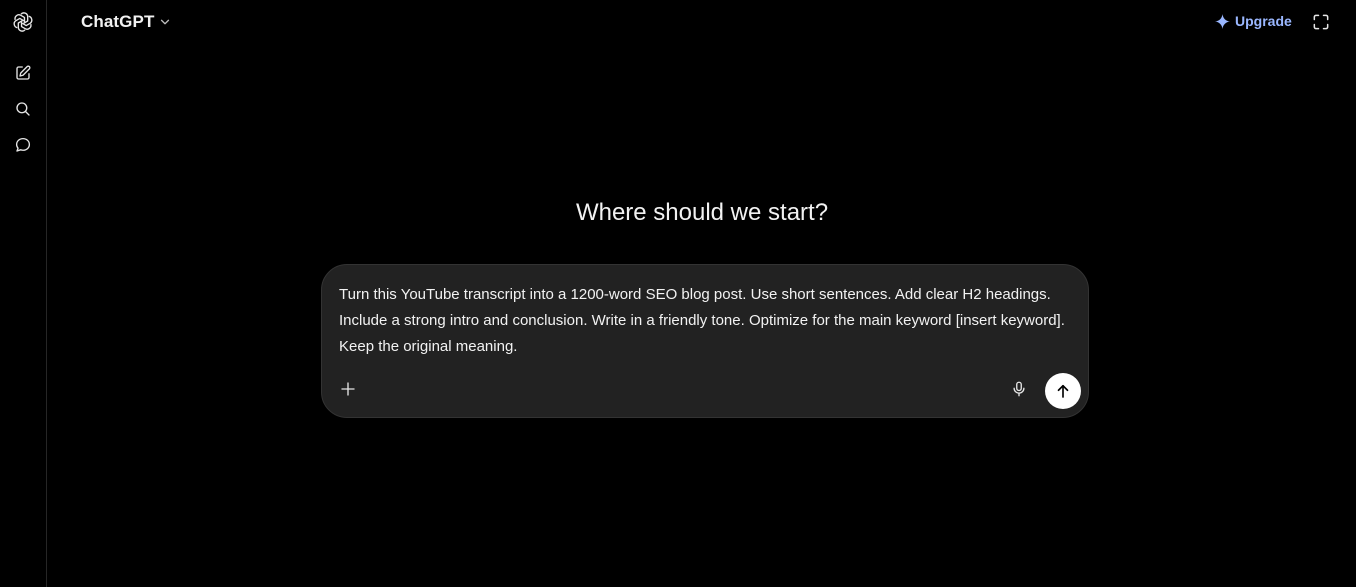 The height and width of the screenshot is (587, 1356). I want to click on chats-button, so click(23, 145).